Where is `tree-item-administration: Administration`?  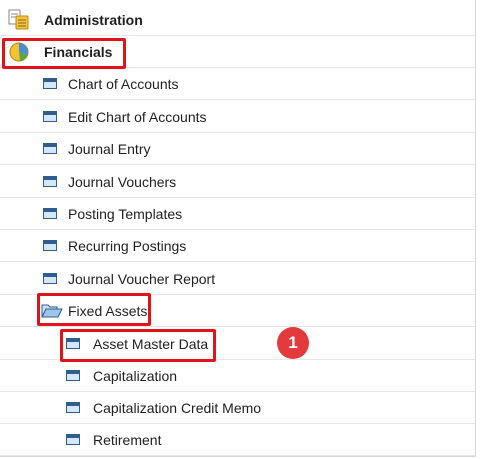 tree-item-administration: Administration is located at coordinates (237, 20).